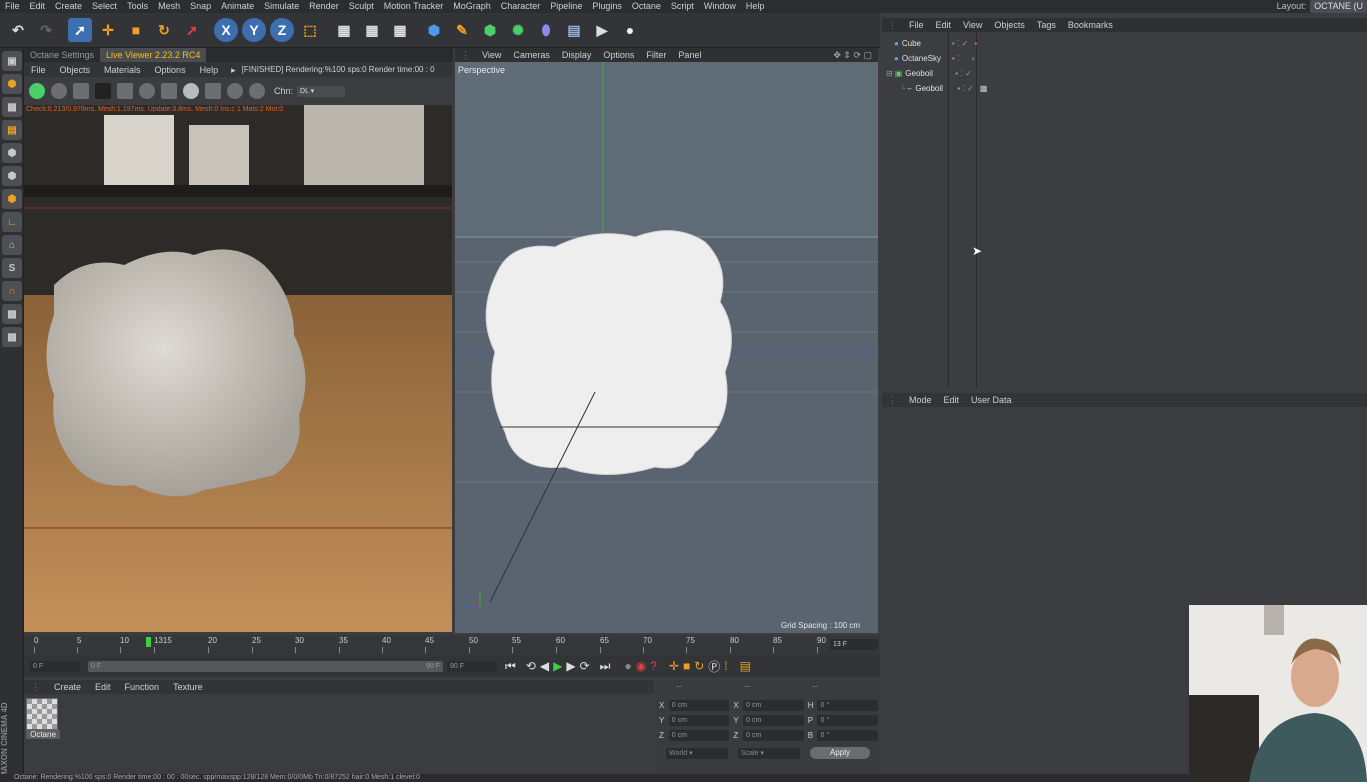 The image size is (1367, 782). I want to click on polygons-mode-icon: ⬢, so click(12, 199).